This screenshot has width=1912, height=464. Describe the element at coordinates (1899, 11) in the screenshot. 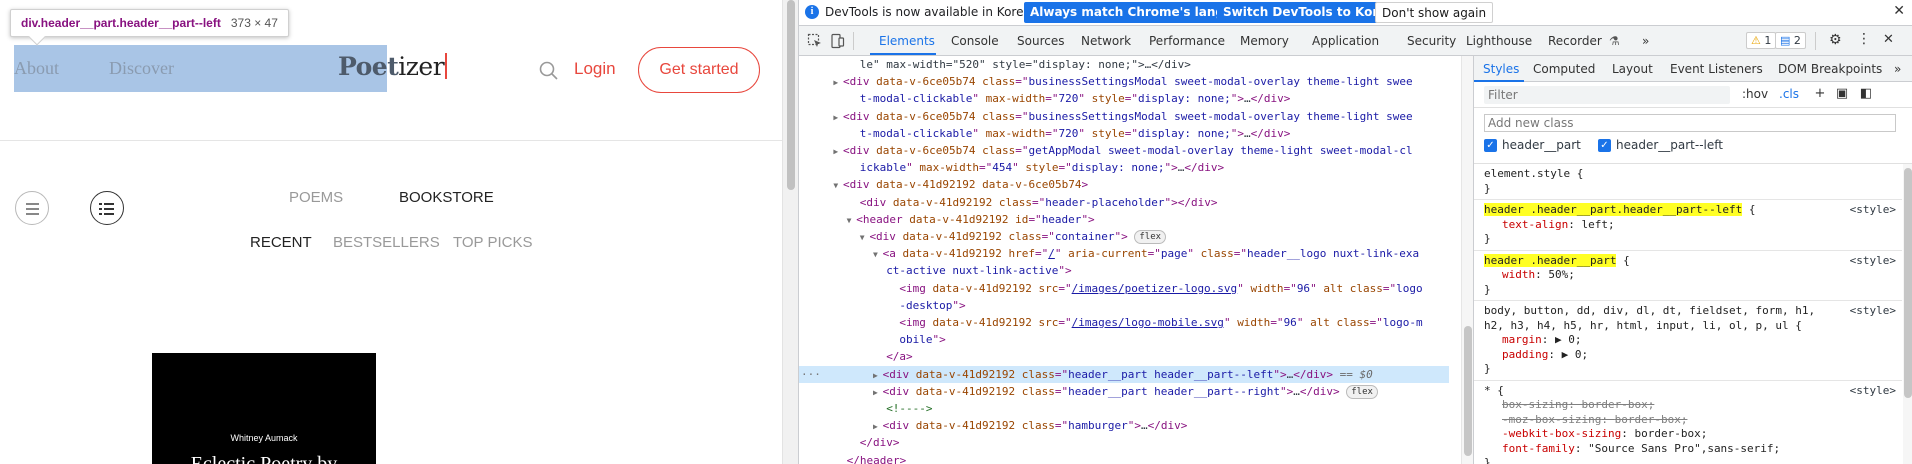

I see `close-infobar-icon: ✕` at that location.